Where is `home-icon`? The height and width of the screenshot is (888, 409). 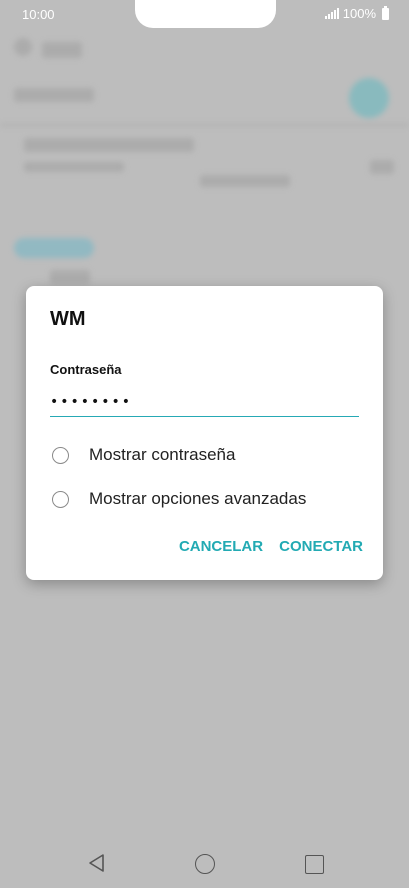
home-icon is located at coordinates (205, 864).